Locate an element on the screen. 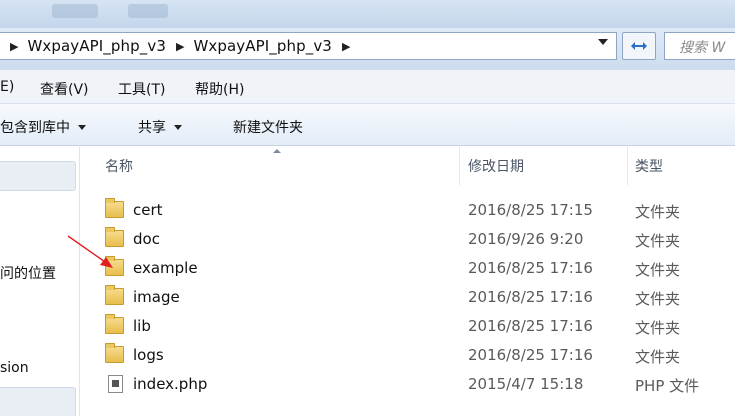 The image size is (735, 416). address-bar: ▶ WxpayAPI_php_v3 ▶ WxpayAPI_php_v3 ▶ is located at coordinates (308, 46).